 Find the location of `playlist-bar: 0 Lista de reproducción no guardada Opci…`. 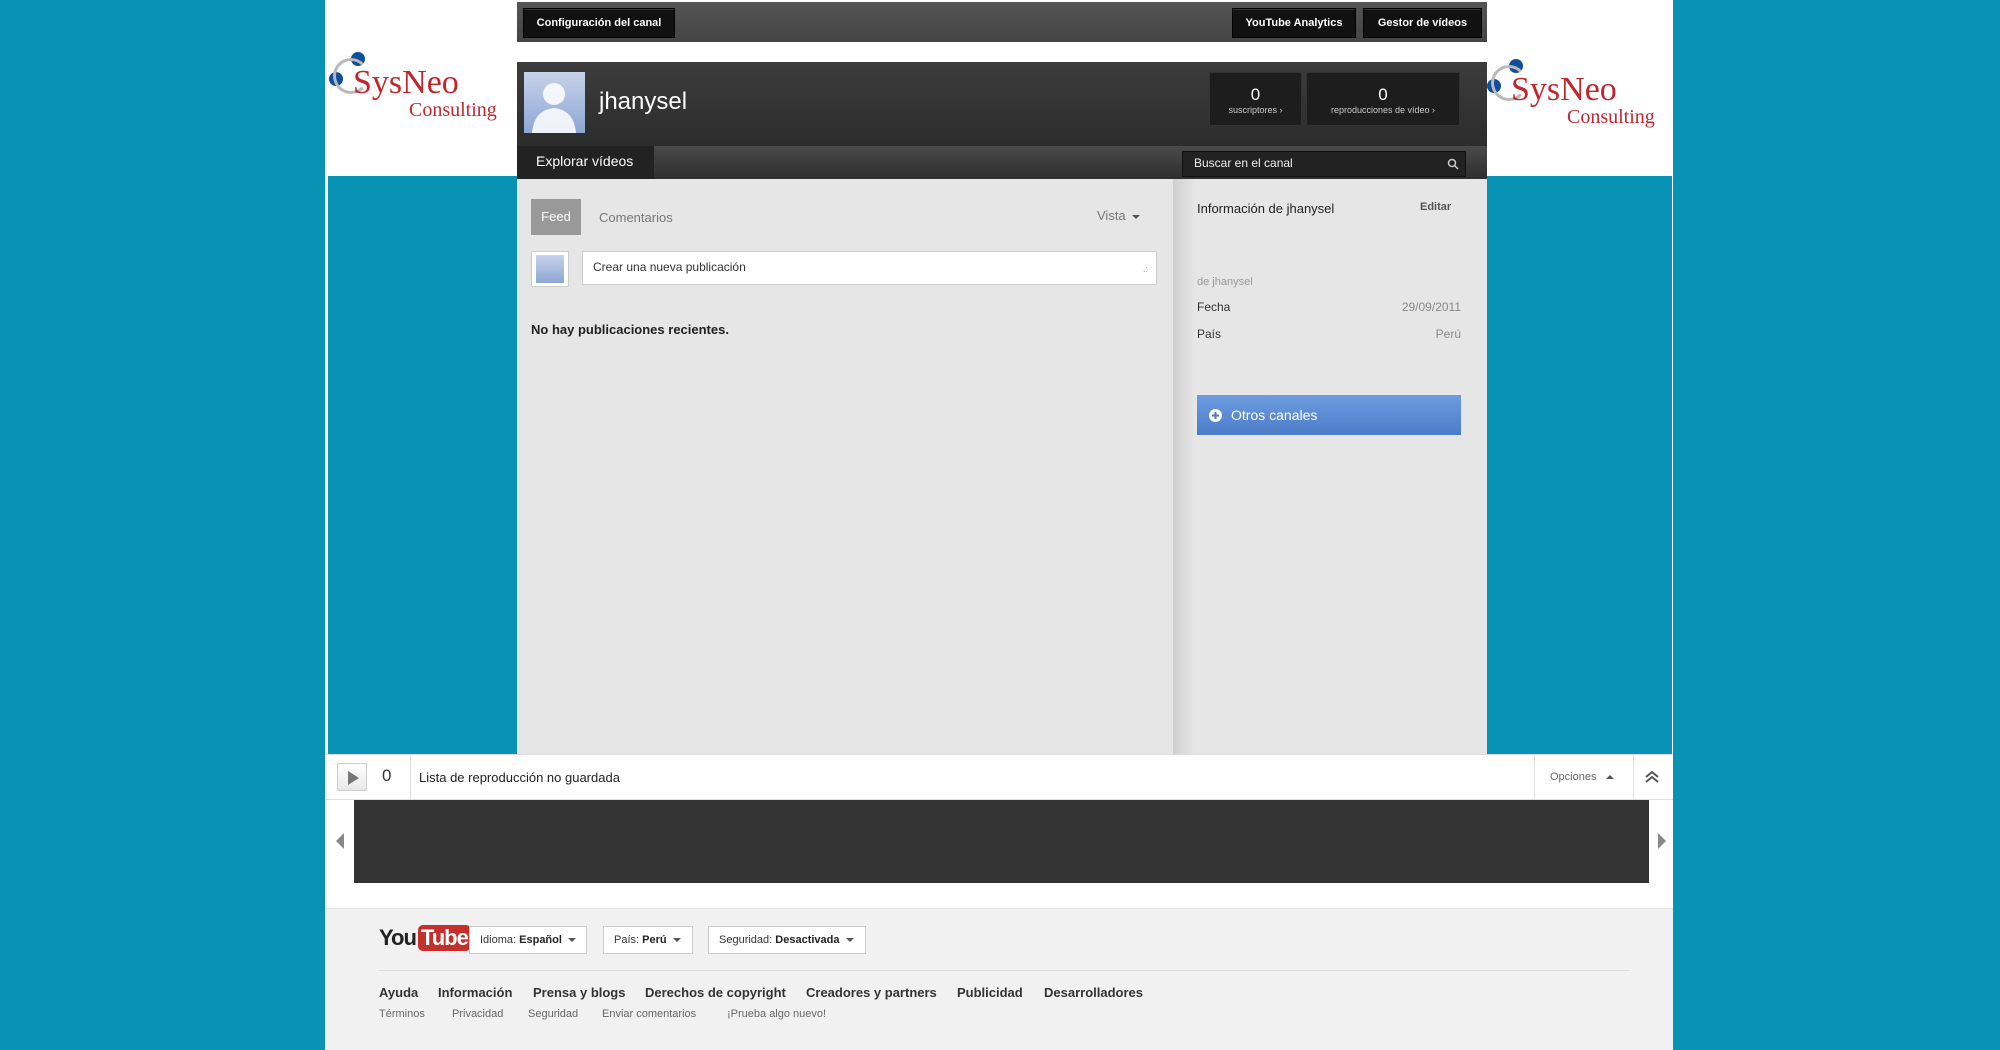

playlist-bar: 0 Lista de reproducción no guardada Opci… is located at coordinates (999, 777).